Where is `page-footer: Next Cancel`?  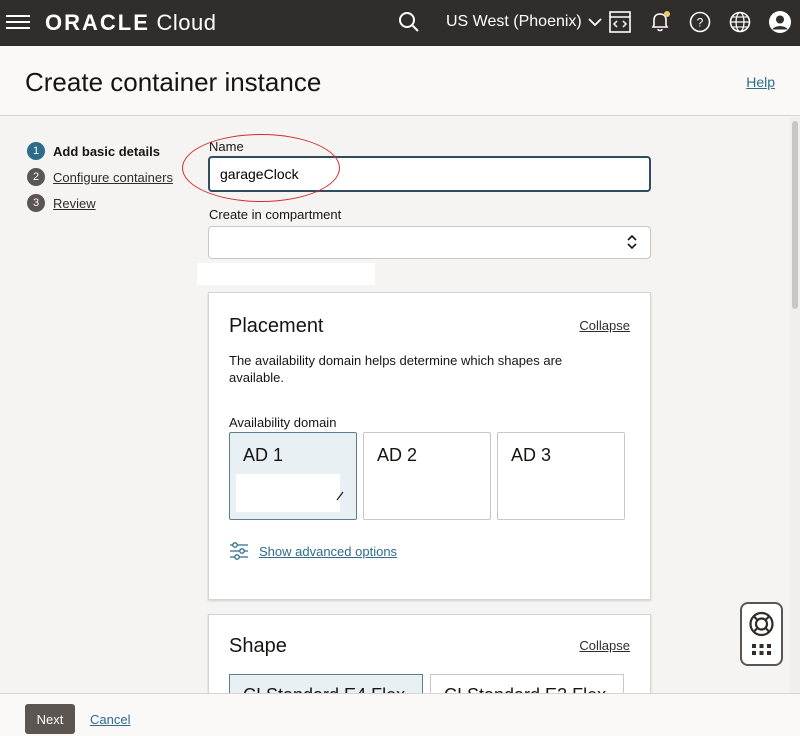 page-footer: Next Cancel is located at coordinates (400, 714).